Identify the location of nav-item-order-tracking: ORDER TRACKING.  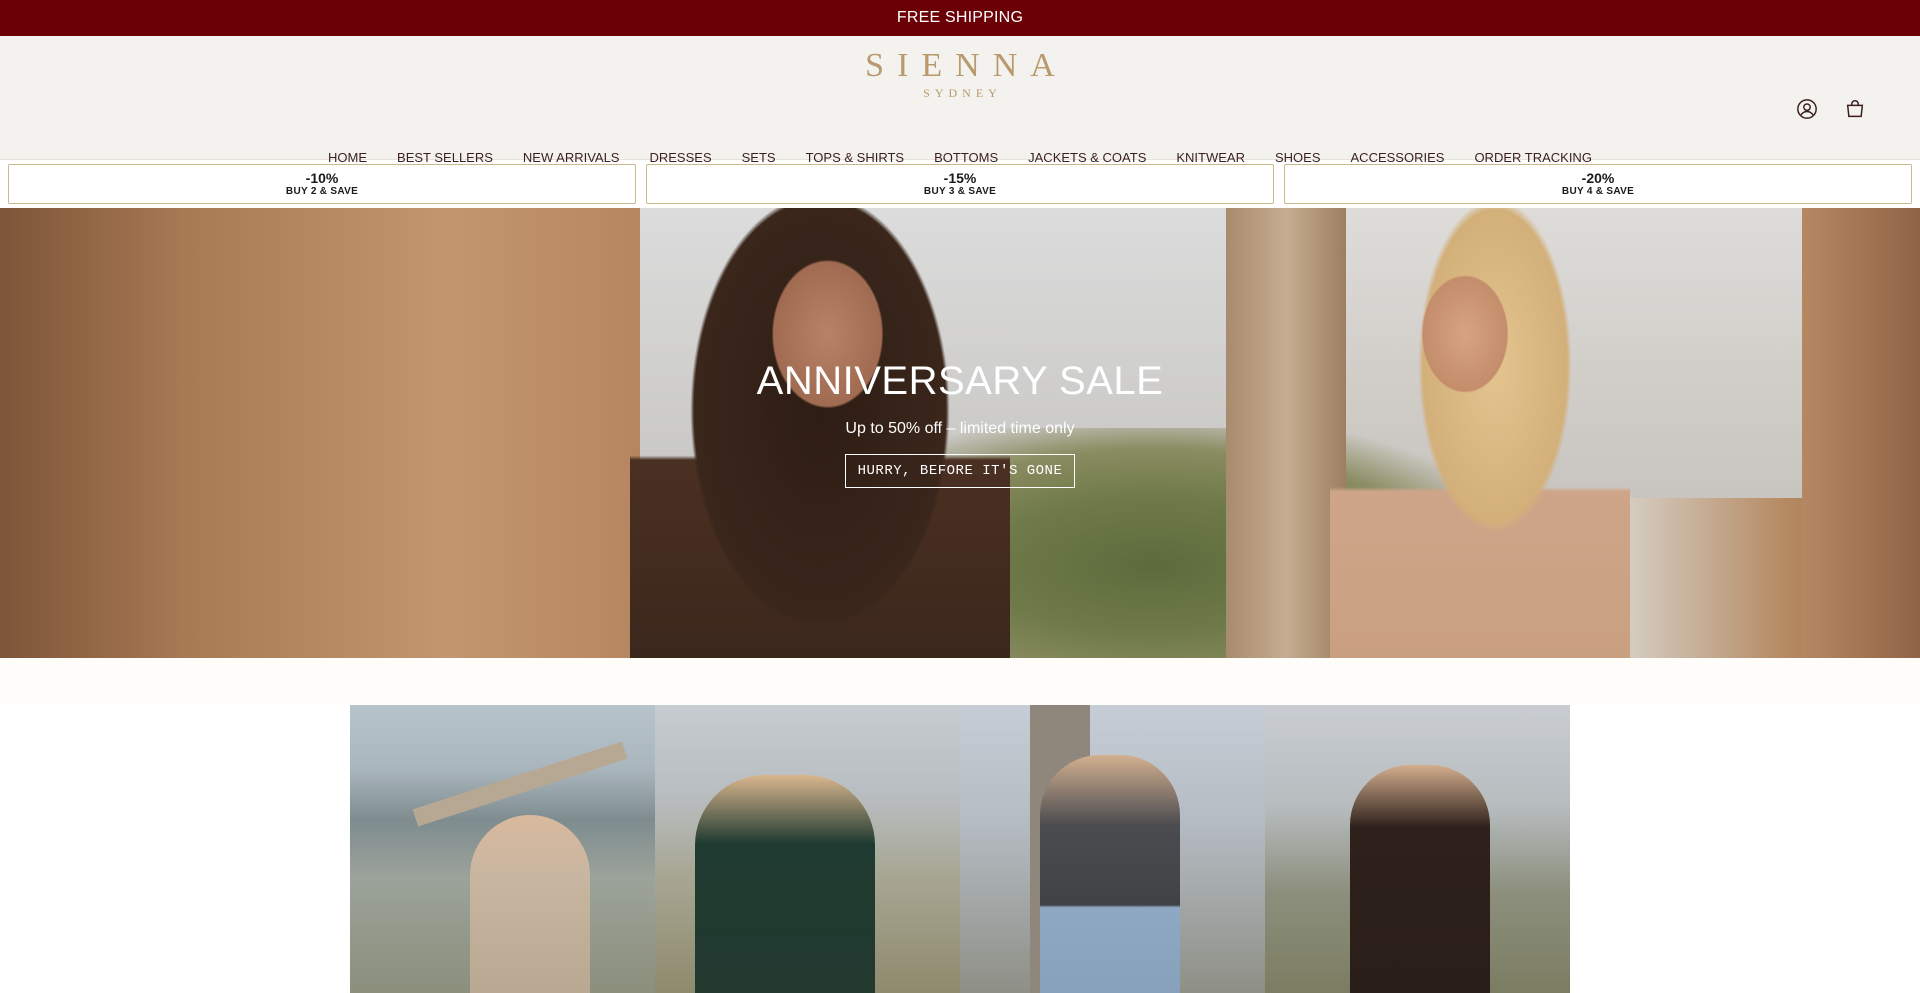
(1533, 158).